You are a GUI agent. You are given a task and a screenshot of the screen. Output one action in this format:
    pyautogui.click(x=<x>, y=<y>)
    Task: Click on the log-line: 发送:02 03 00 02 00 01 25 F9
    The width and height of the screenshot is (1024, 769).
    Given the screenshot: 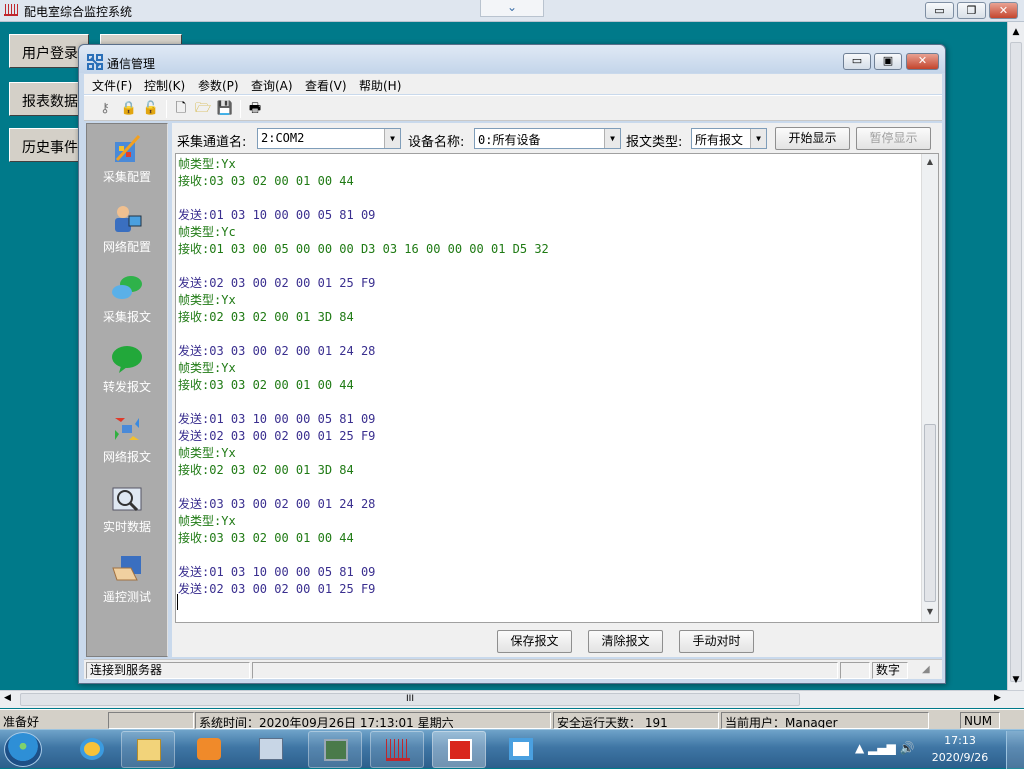 What is the action you would take?
    pyautogui.click(x=277, y=436)
    